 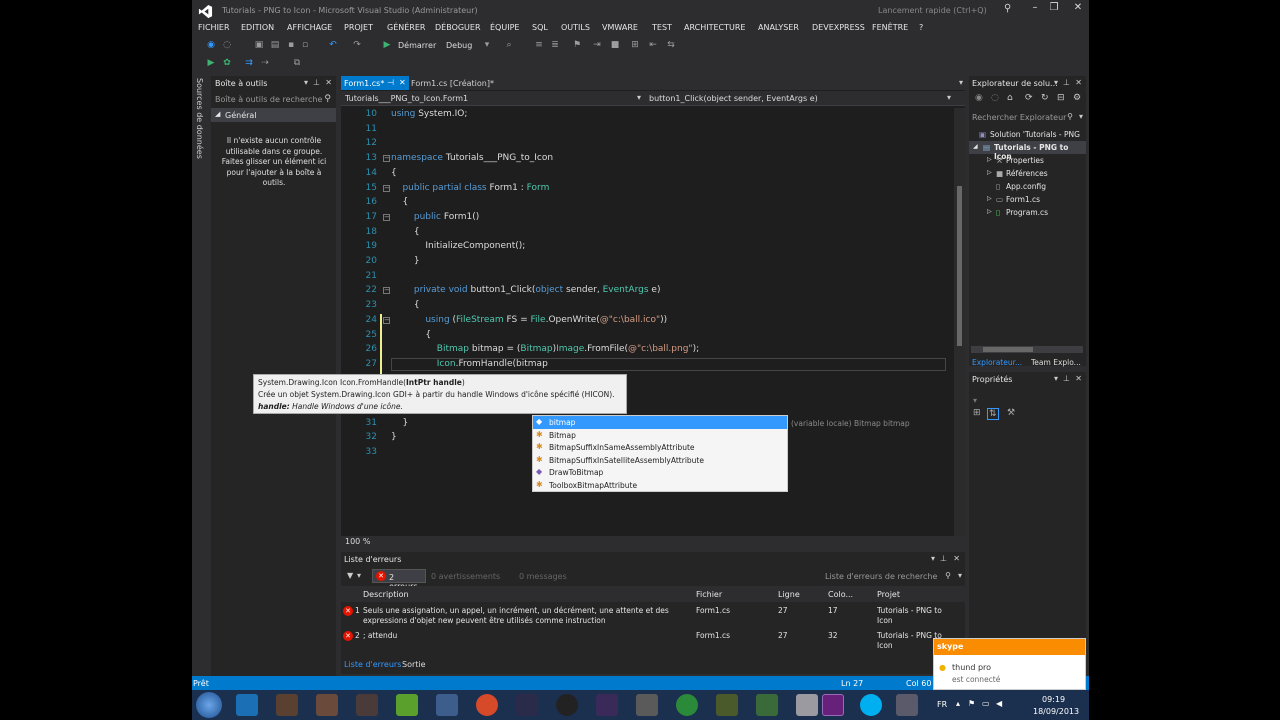 What do you see at coordinates (1027, 117) in the screenshot?
I see `solution-search: Rechercher Explorateur ⚲ ▾` at bounding box center [1027, 117].